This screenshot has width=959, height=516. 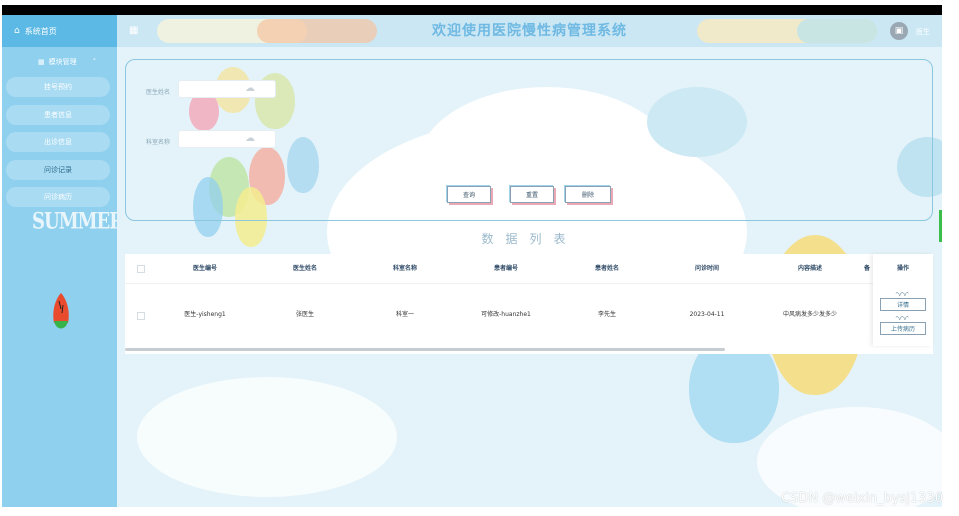 I want to click on table-cell: 中风病发多少发多少, so click(x=809, y=314).